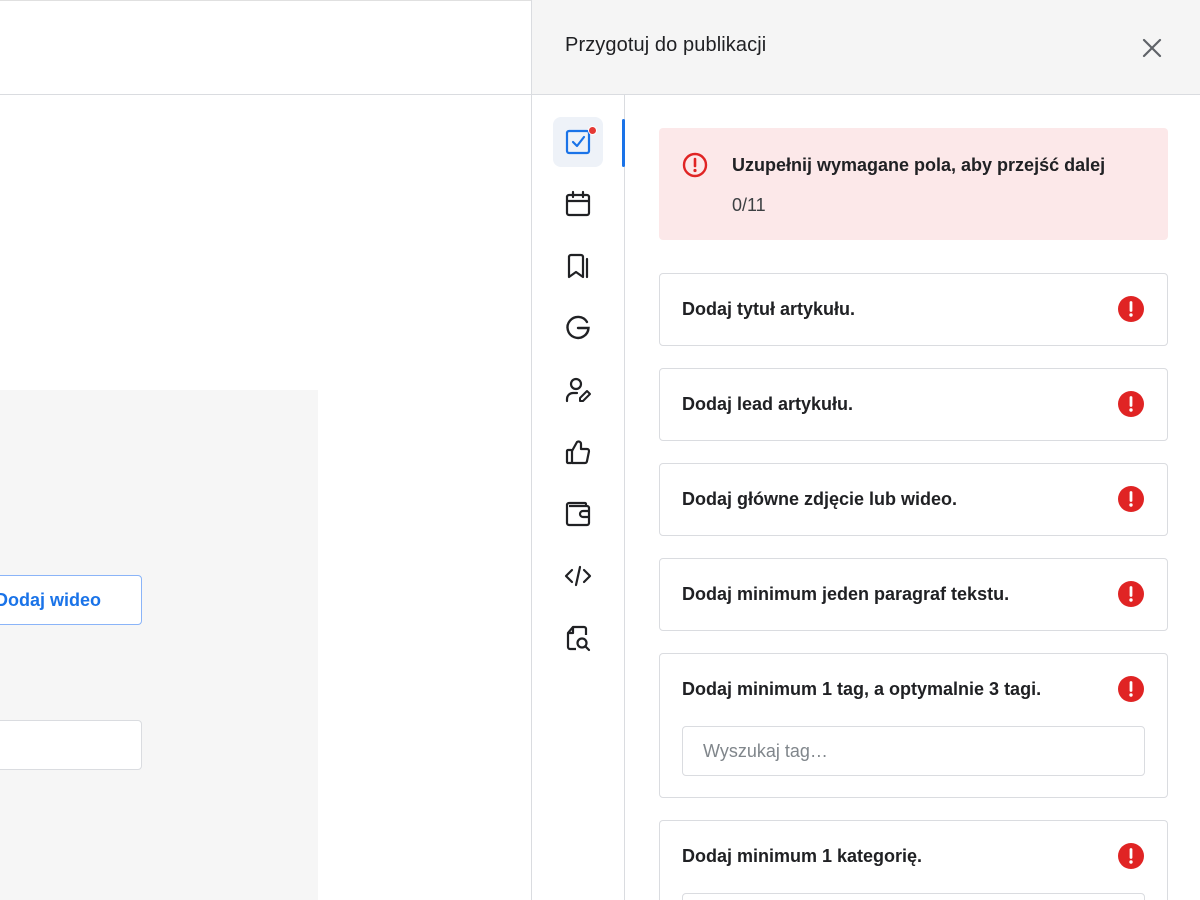  What do you see at coordinates (820, 499) in the screenshot?
I see `requirement-label: Dodaj główne zdjęcie lub wideo.` at bounding box center [820, 499].